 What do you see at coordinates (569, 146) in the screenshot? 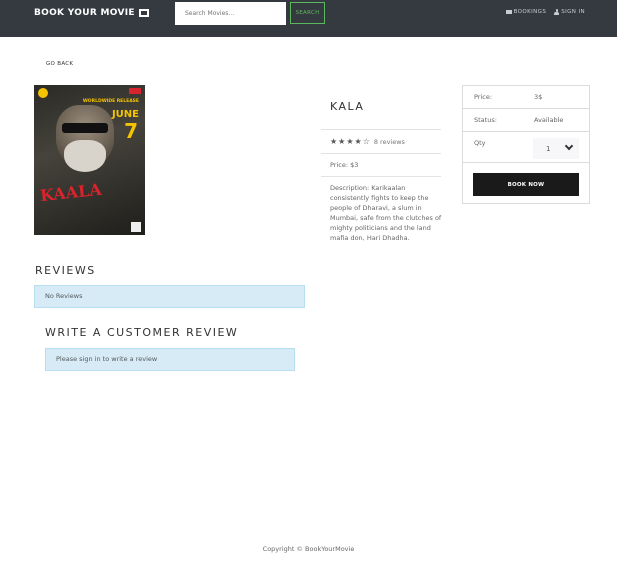
I see `chevron-down-icon` at bounding box center [569, 146].